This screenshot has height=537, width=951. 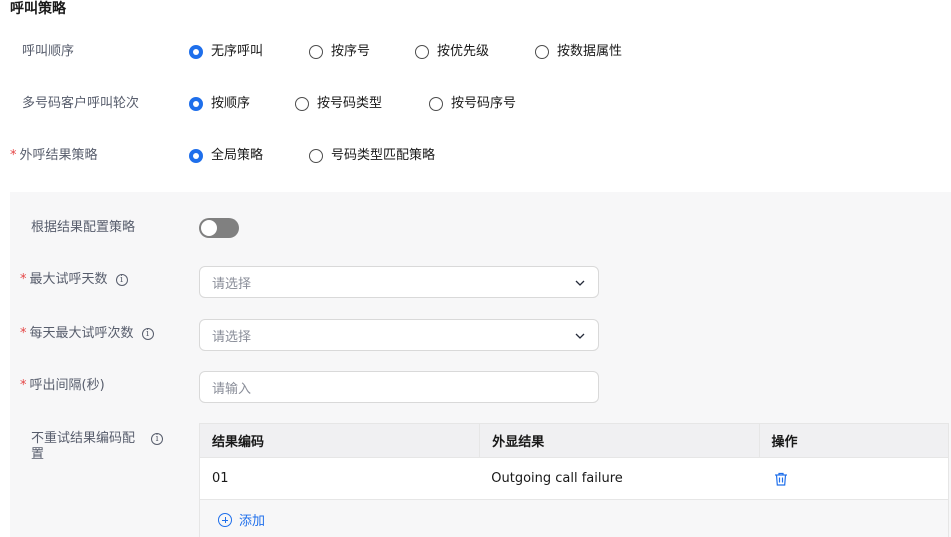 I want to click on max-attempt-days-label: * 最大试呼天数 i, so click(x=74, y=280).